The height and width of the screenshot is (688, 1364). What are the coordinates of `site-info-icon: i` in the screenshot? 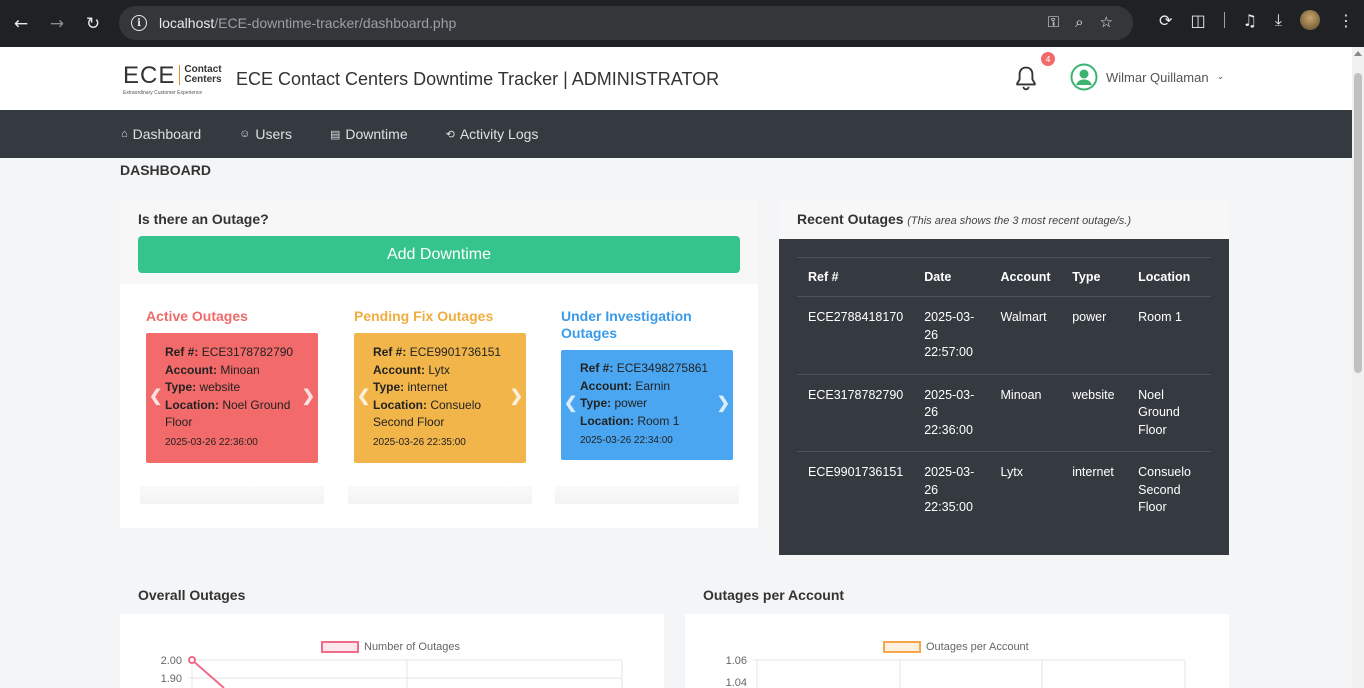 It's located at (139, 23).